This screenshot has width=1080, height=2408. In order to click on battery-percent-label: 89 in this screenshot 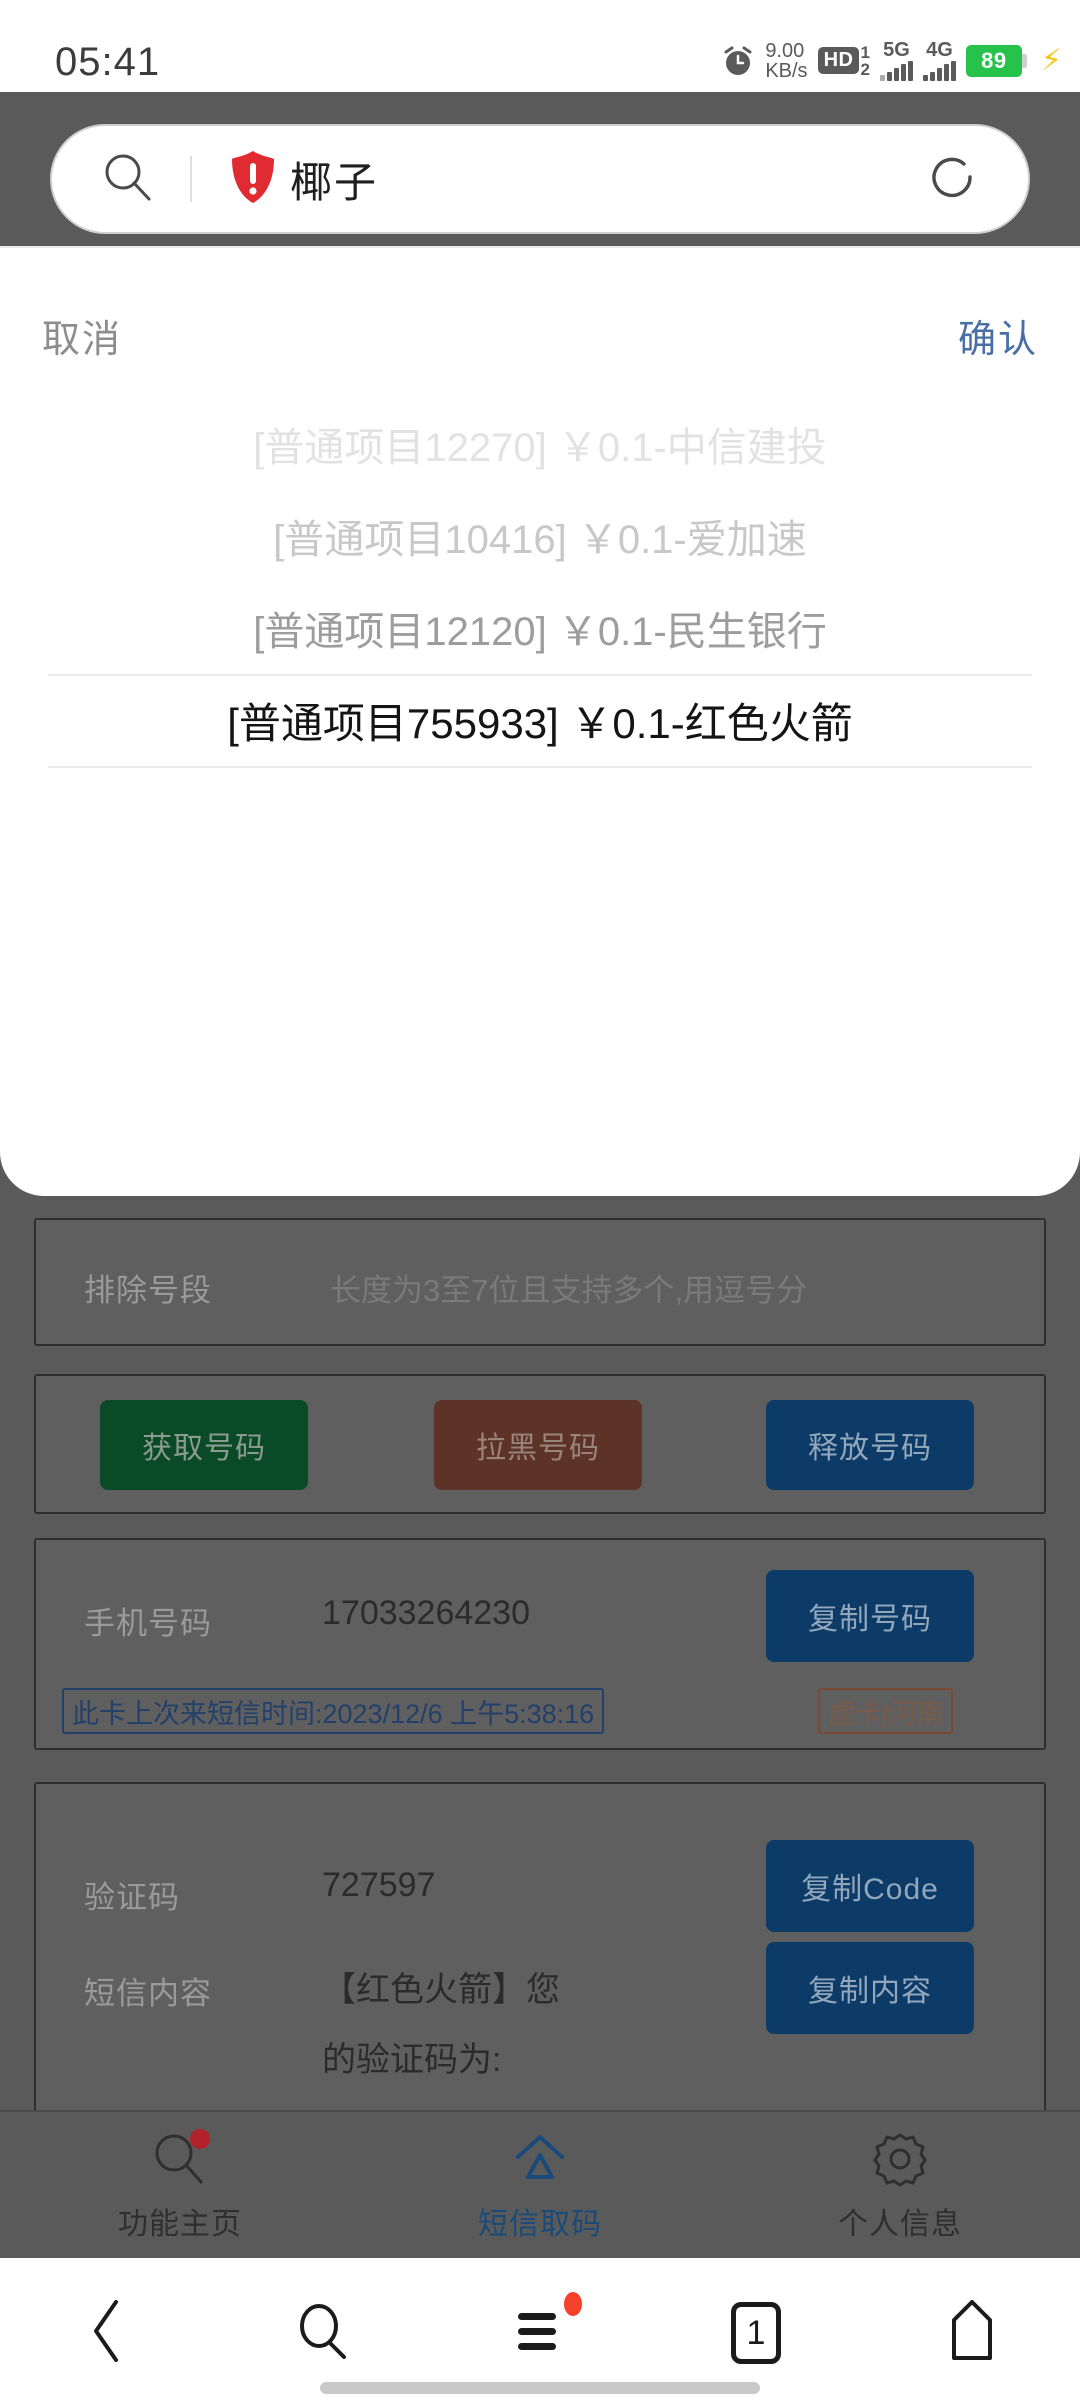, I will do `click(993, 60)`.